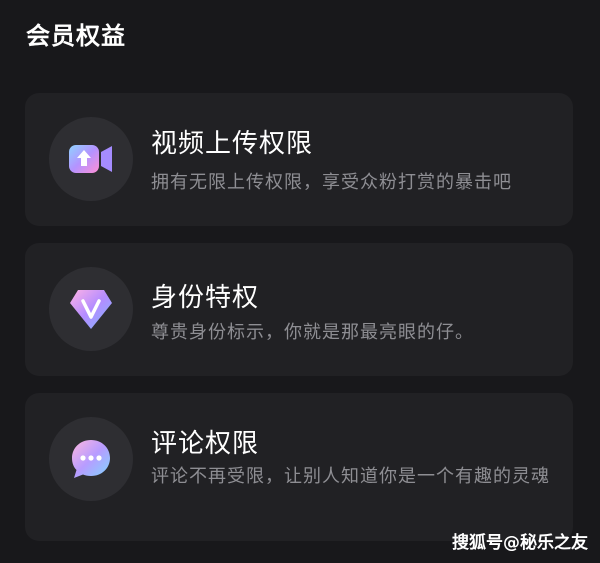  Describe the element at coordinates (91, 309) in the screenshot. I see `v-badge-icon` at that location.